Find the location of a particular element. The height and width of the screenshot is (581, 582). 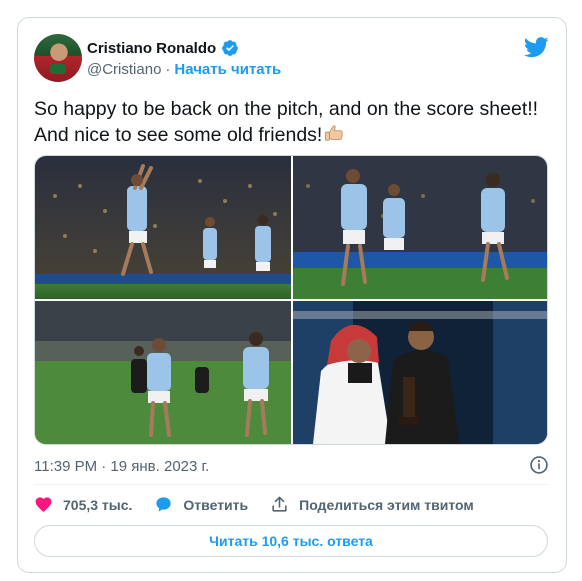

photo-players-on-pitch is located at coordinates (163, 372).